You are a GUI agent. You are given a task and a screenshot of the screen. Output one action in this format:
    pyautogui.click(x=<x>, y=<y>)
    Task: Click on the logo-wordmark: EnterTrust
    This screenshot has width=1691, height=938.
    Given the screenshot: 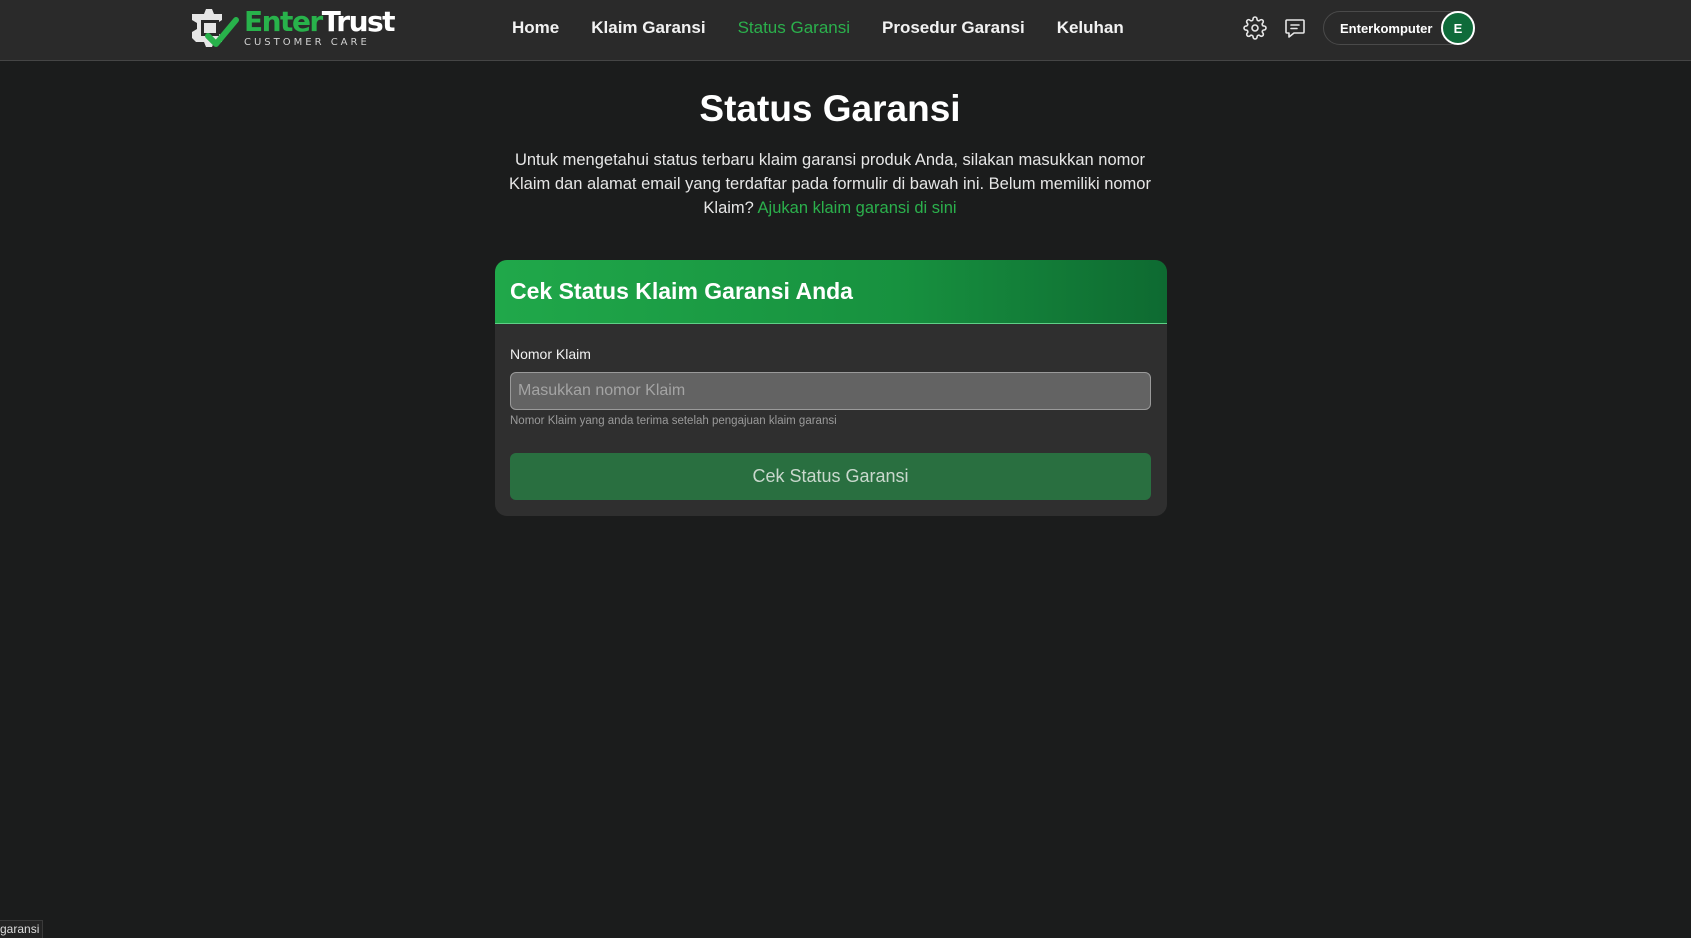 What is the action you would take?
    pyautogui.click(x=320, y=21)
    